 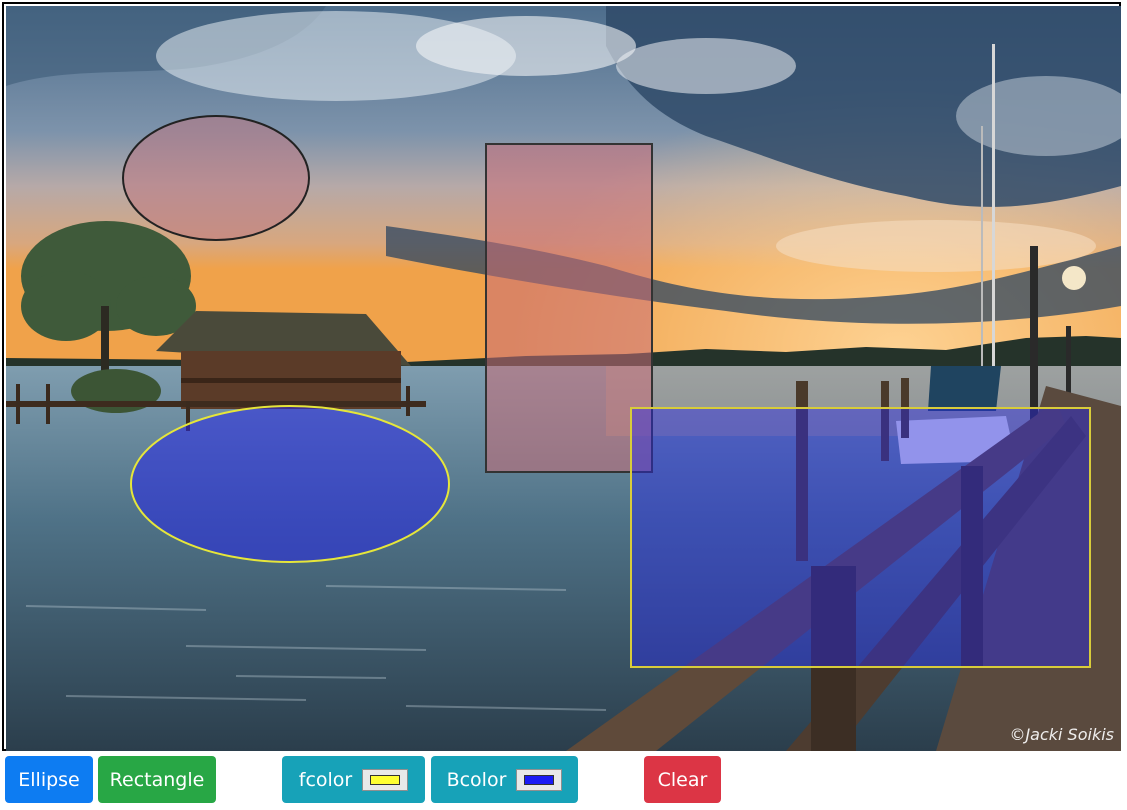 What do you see at coordinates (216, 178) in the screenshot?
I see `drawn-ellipse-pink` at bounding box center [216, 178].